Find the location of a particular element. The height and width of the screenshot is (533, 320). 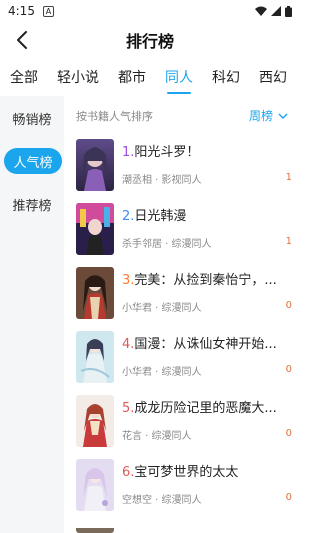

tab-urban: 都市 is located at coordinates (132, 79).